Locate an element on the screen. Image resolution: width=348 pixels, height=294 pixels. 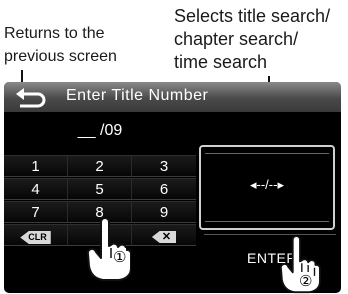
search-callout-line1: Selects title search/ is located at coordinates (252, 16).